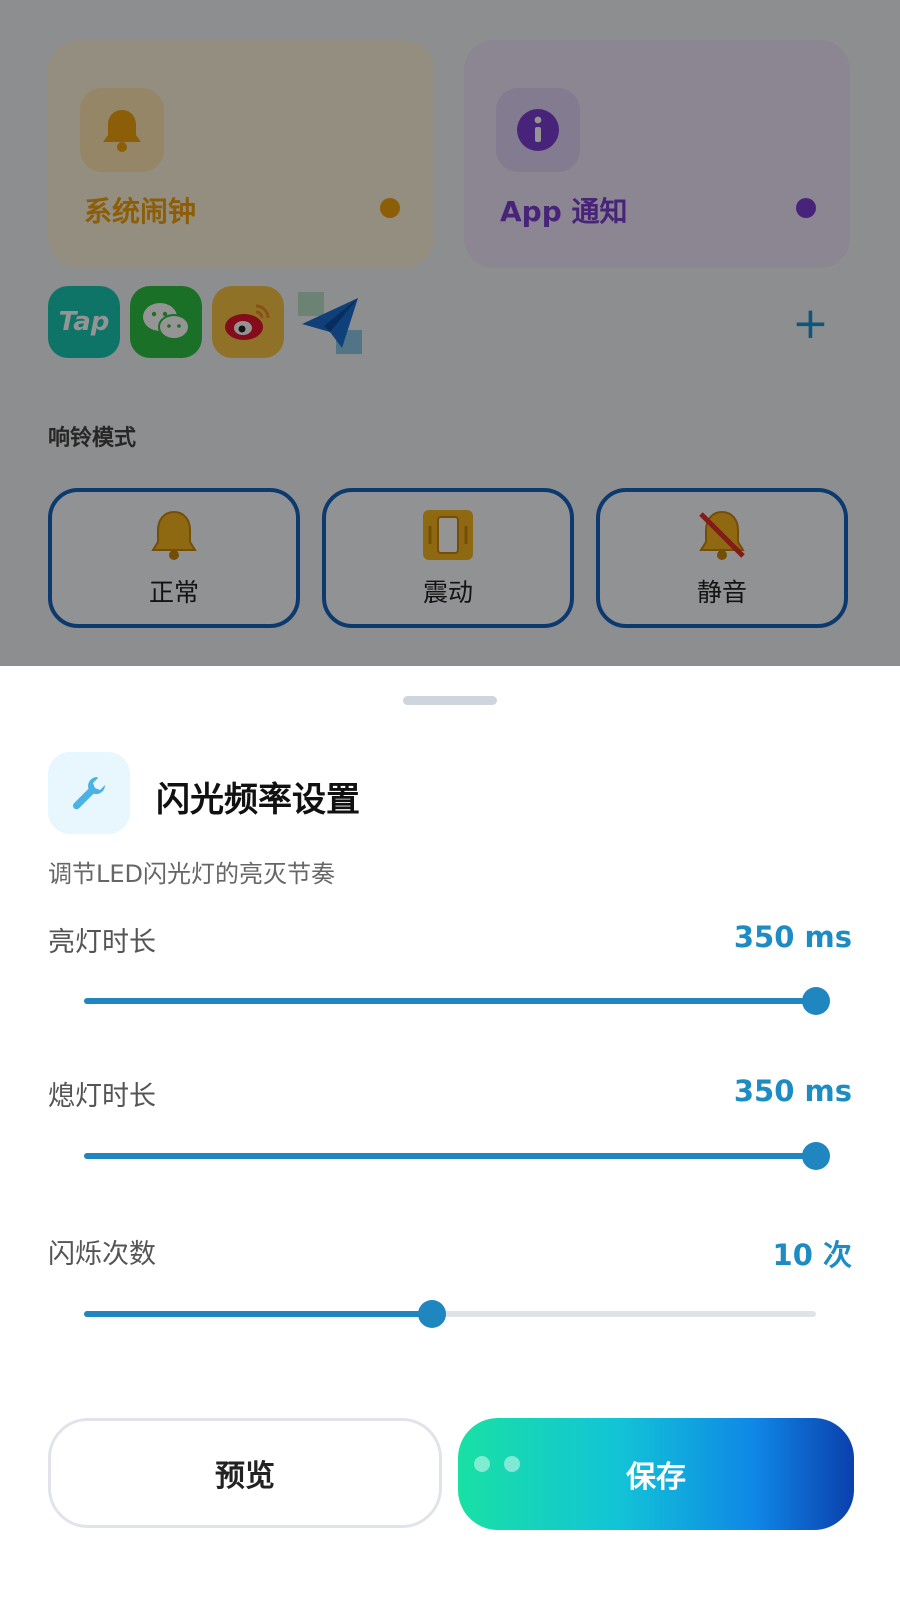 The image size is (900, 1600). Describe the element at coordinates (89, 793) in the screenshot. I see `wrench-icon` at that location.